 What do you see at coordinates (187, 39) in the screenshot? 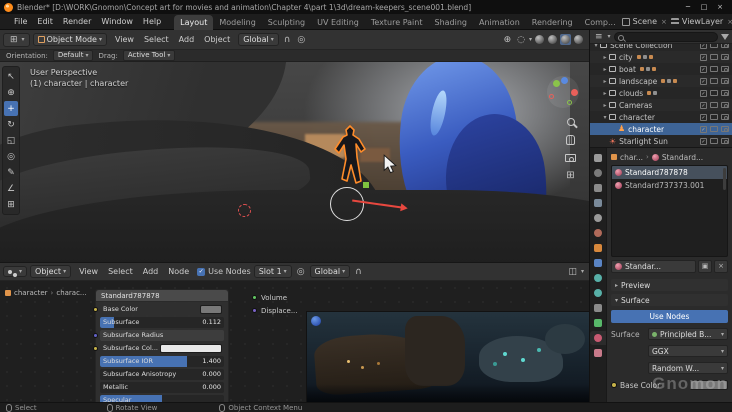
I see `viewport-menu-add: Add` at bounding box center [187, 39].